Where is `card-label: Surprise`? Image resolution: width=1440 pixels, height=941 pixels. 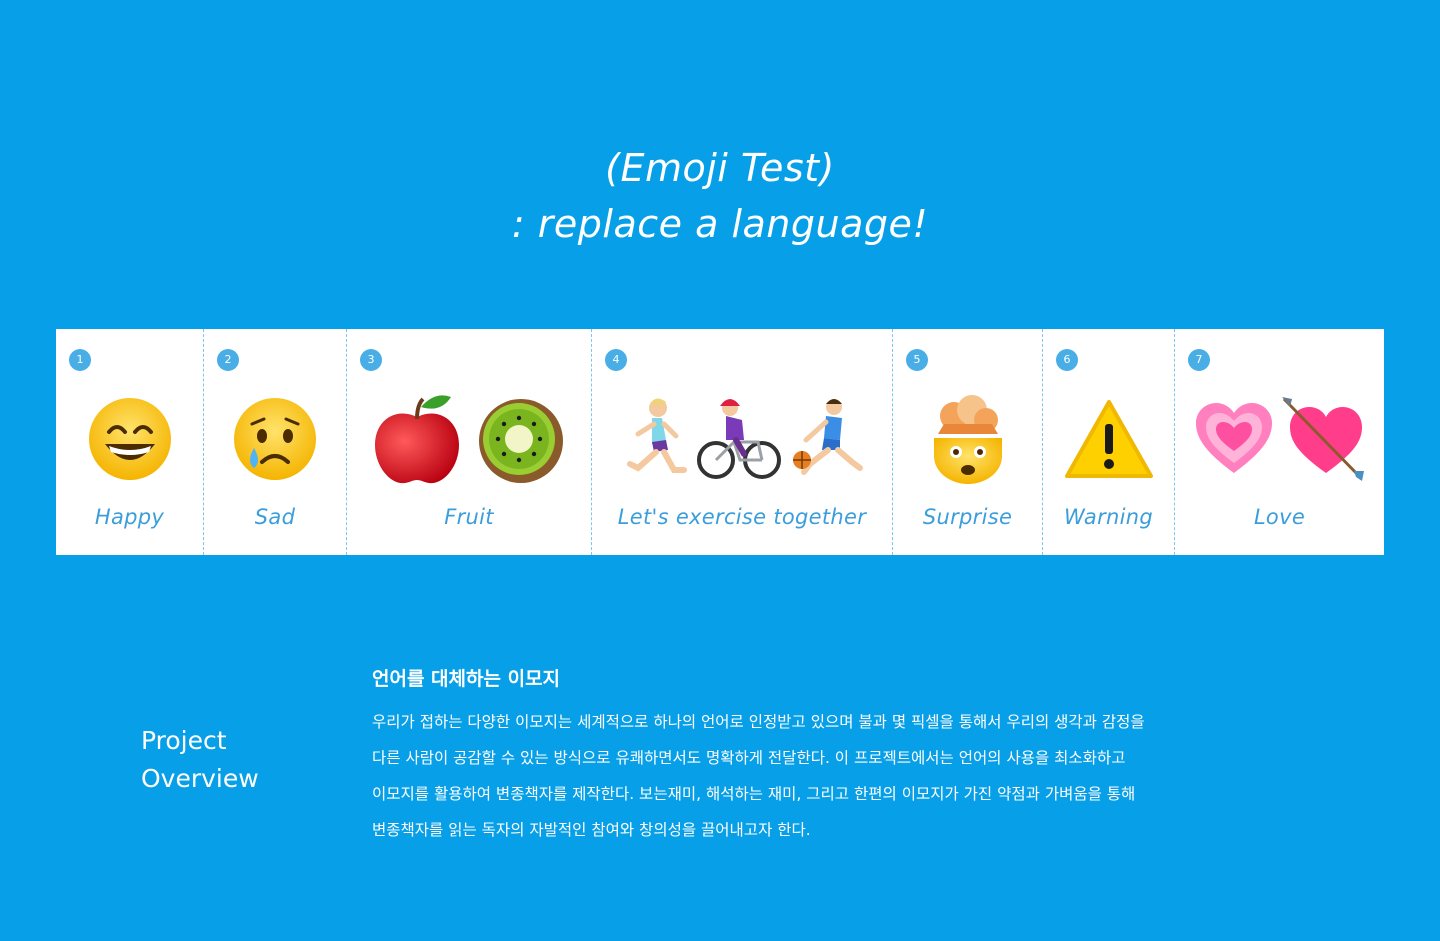 card-label: Surprise is located at coordinates (967, 517).